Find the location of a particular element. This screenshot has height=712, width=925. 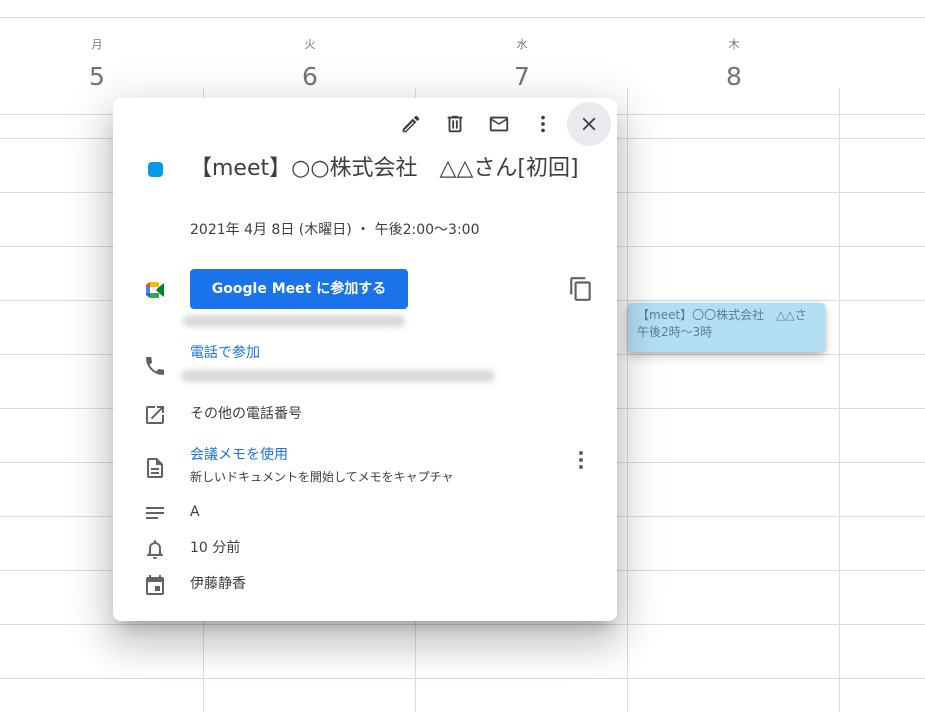

notes-more-options-button is located at coordinates (581, 460).